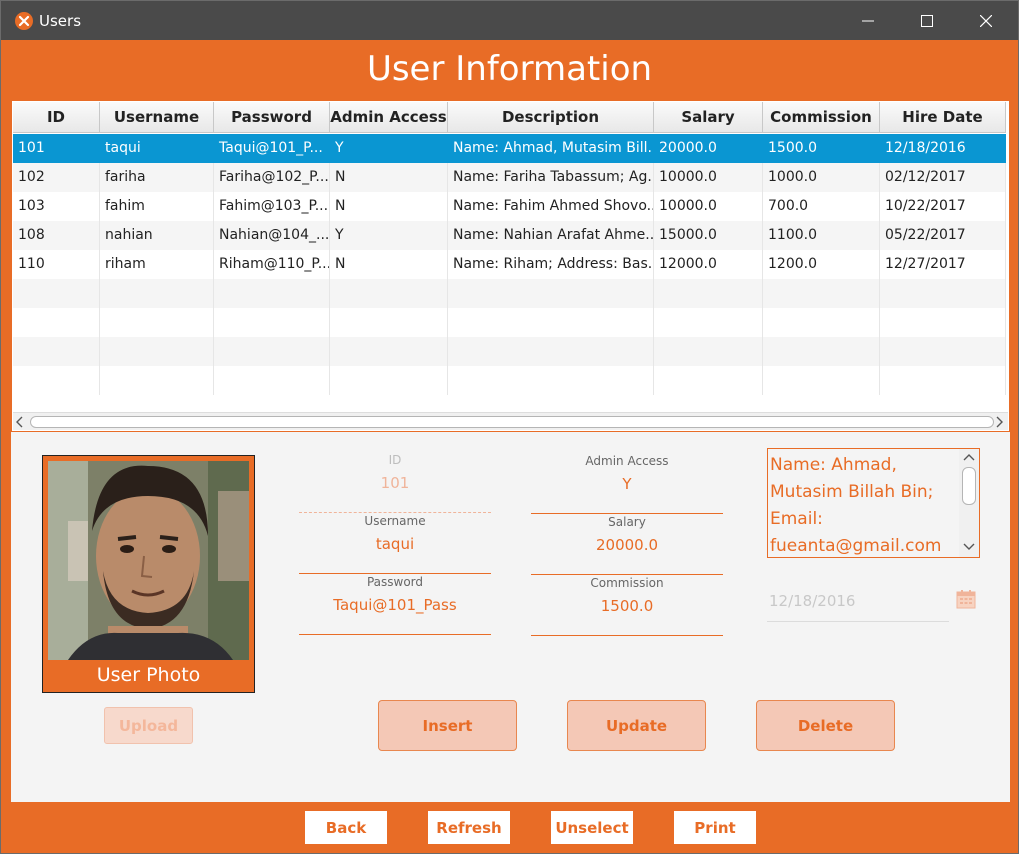 This screenshot has height=854, width=1019. What do you see at coordinates (20, 422) in the screenshot?
I see `chevron-left-icon` at bounding box center [20, 422].